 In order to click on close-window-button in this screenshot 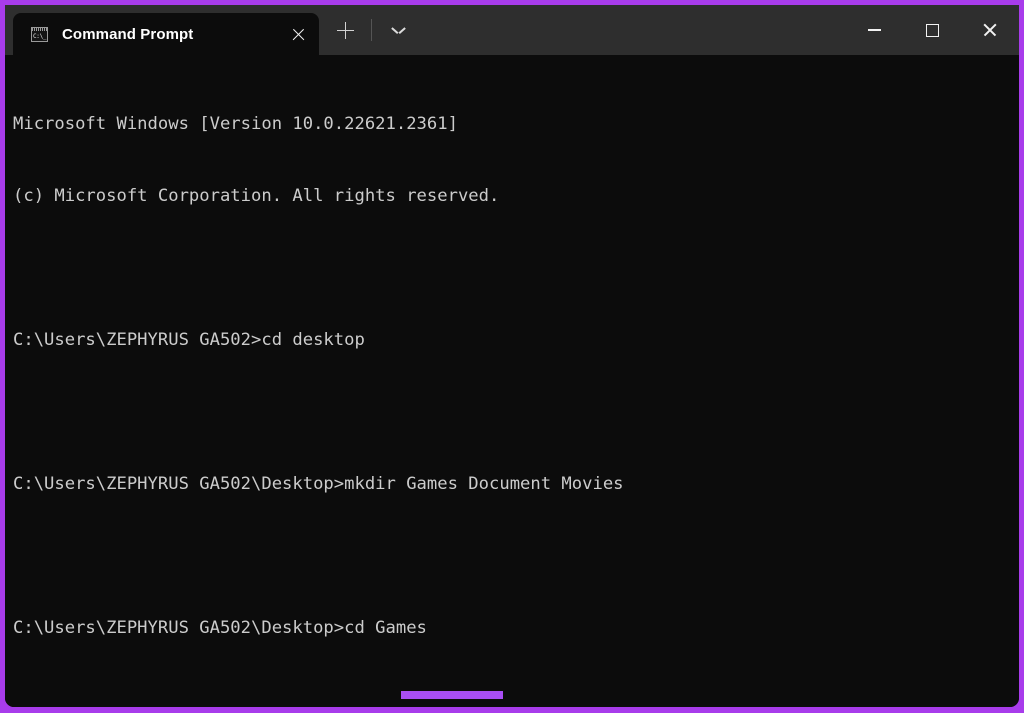, I will do `click(990, 30)`.